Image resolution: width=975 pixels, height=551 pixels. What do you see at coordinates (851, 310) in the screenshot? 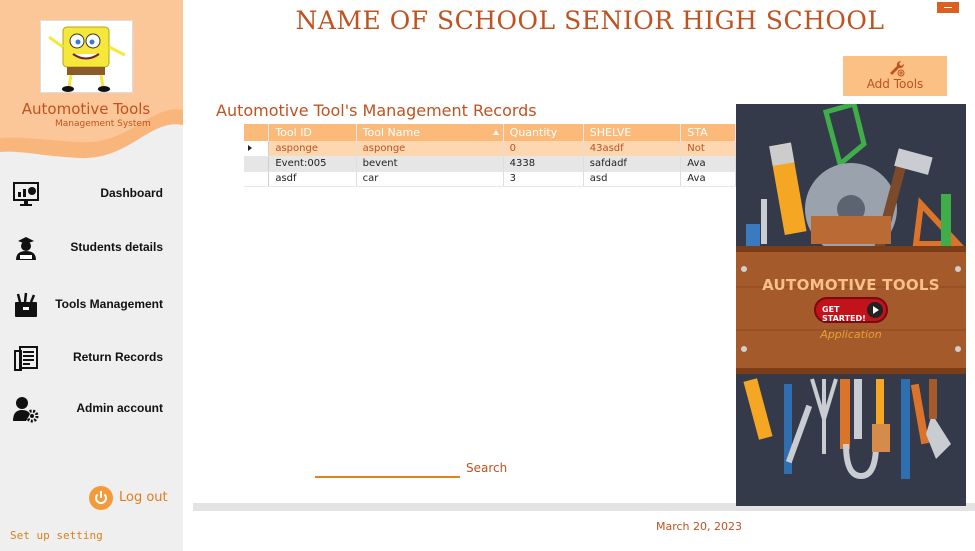
I see `get-started-button: GET STARTED!` at bounding box center [851, 310].